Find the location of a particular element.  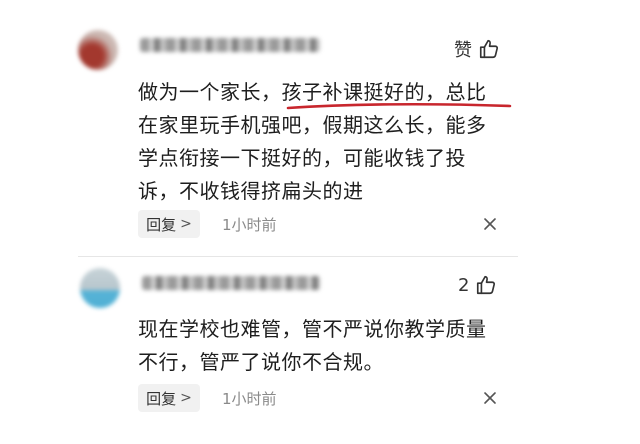

comment-line: 不行，管严了说你不合规。 is located at coordinates (261, 362).